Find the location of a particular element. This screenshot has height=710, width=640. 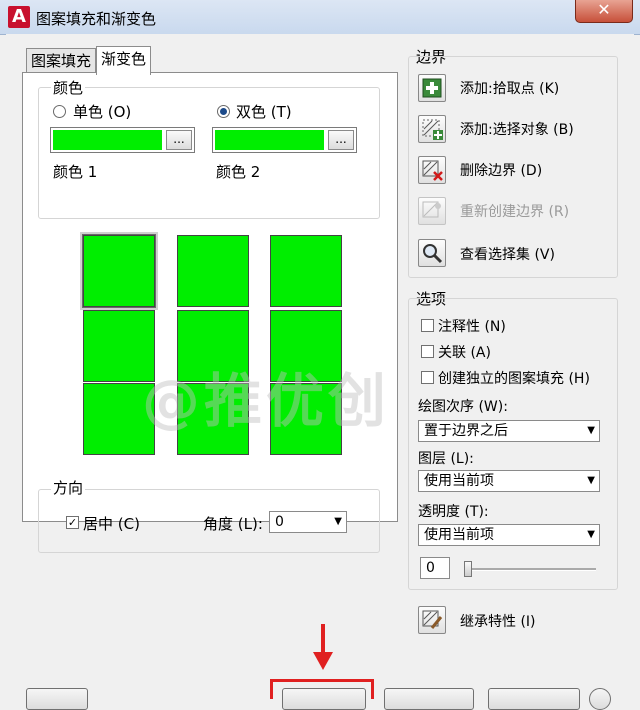

view-selection-button is located at coordinates (432, 253).